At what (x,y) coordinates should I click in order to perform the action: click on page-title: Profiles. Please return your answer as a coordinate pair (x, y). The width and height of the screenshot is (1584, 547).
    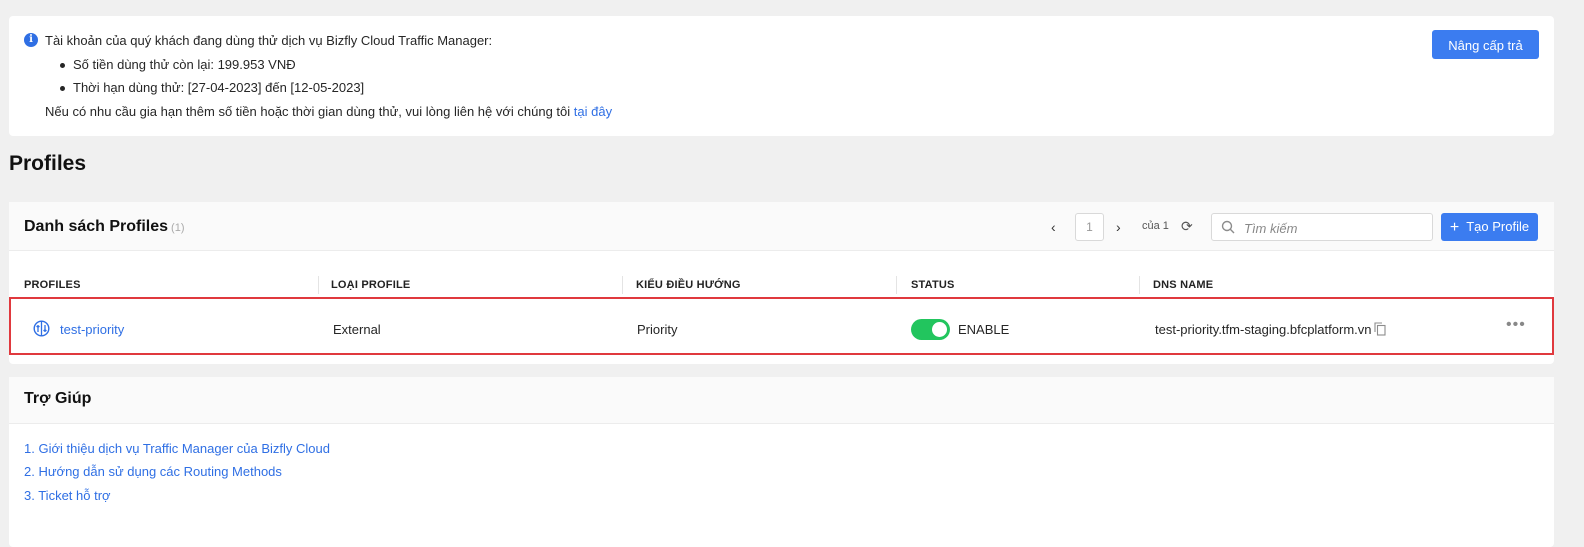
    Looking at the image, I should click on (48, 163).